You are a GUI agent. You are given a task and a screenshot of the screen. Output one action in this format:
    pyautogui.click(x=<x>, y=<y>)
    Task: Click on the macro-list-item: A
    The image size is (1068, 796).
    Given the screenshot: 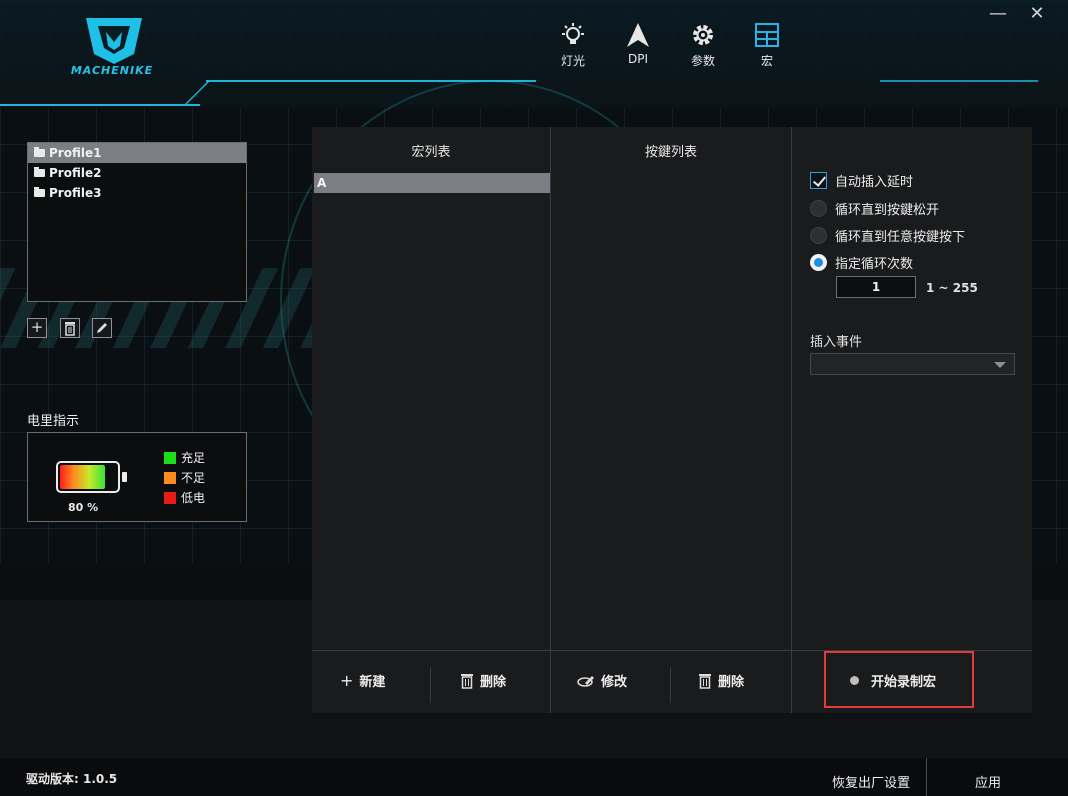 What is the action you would take?
    pyautogui.click(x=432, y=183)
    